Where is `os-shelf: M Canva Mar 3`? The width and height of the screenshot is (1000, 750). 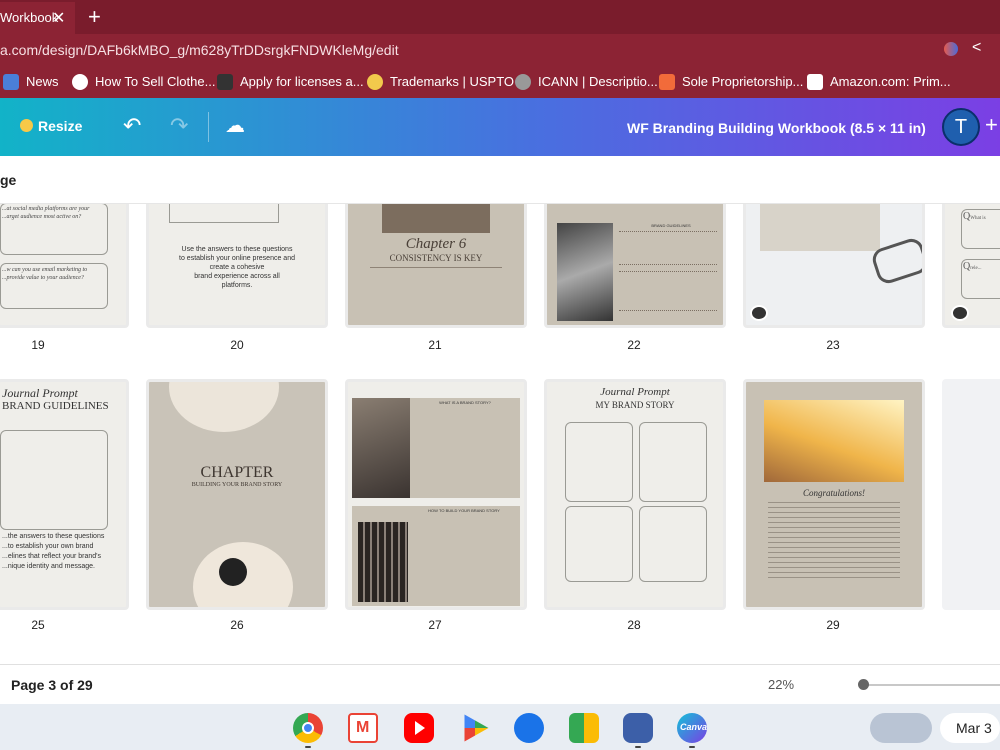
os-shelf: M Canva Mar 3 is located at coordinates (500, 727).